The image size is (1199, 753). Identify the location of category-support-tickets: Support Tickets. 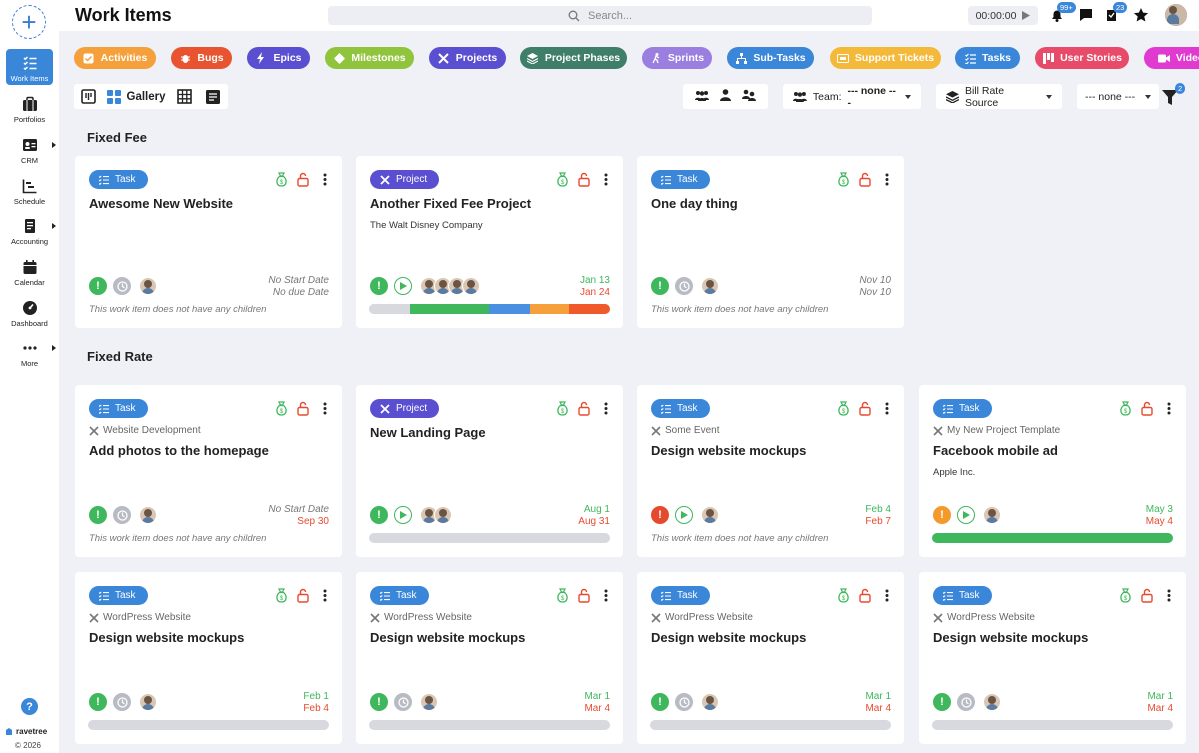
(885, 58).